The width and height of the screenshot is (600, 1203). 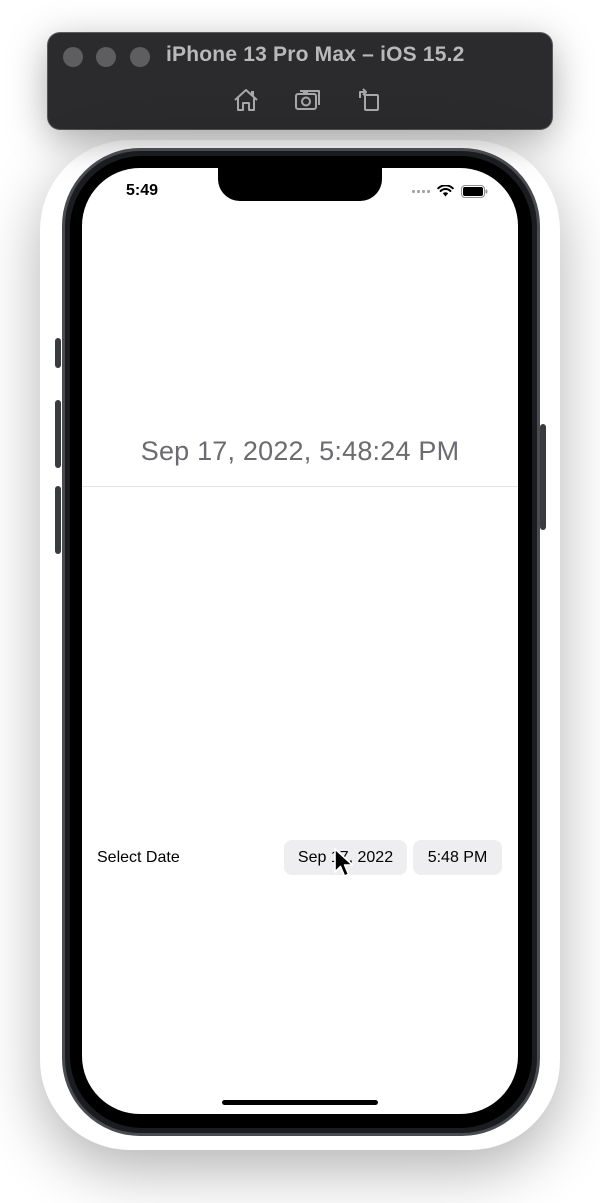 I want to click on volume-up-button, so click(x=58, y=434).